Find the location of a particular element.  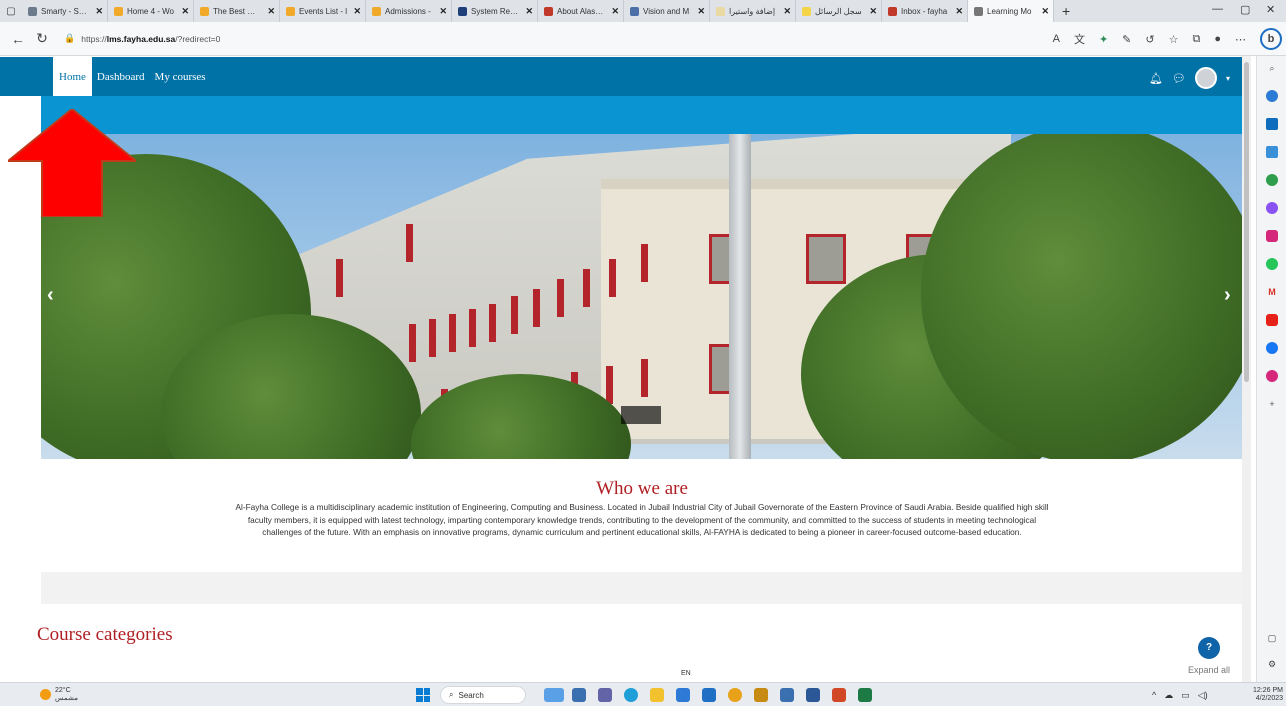

collections-icon: ⧉ is located at coordinates (1196, 39).